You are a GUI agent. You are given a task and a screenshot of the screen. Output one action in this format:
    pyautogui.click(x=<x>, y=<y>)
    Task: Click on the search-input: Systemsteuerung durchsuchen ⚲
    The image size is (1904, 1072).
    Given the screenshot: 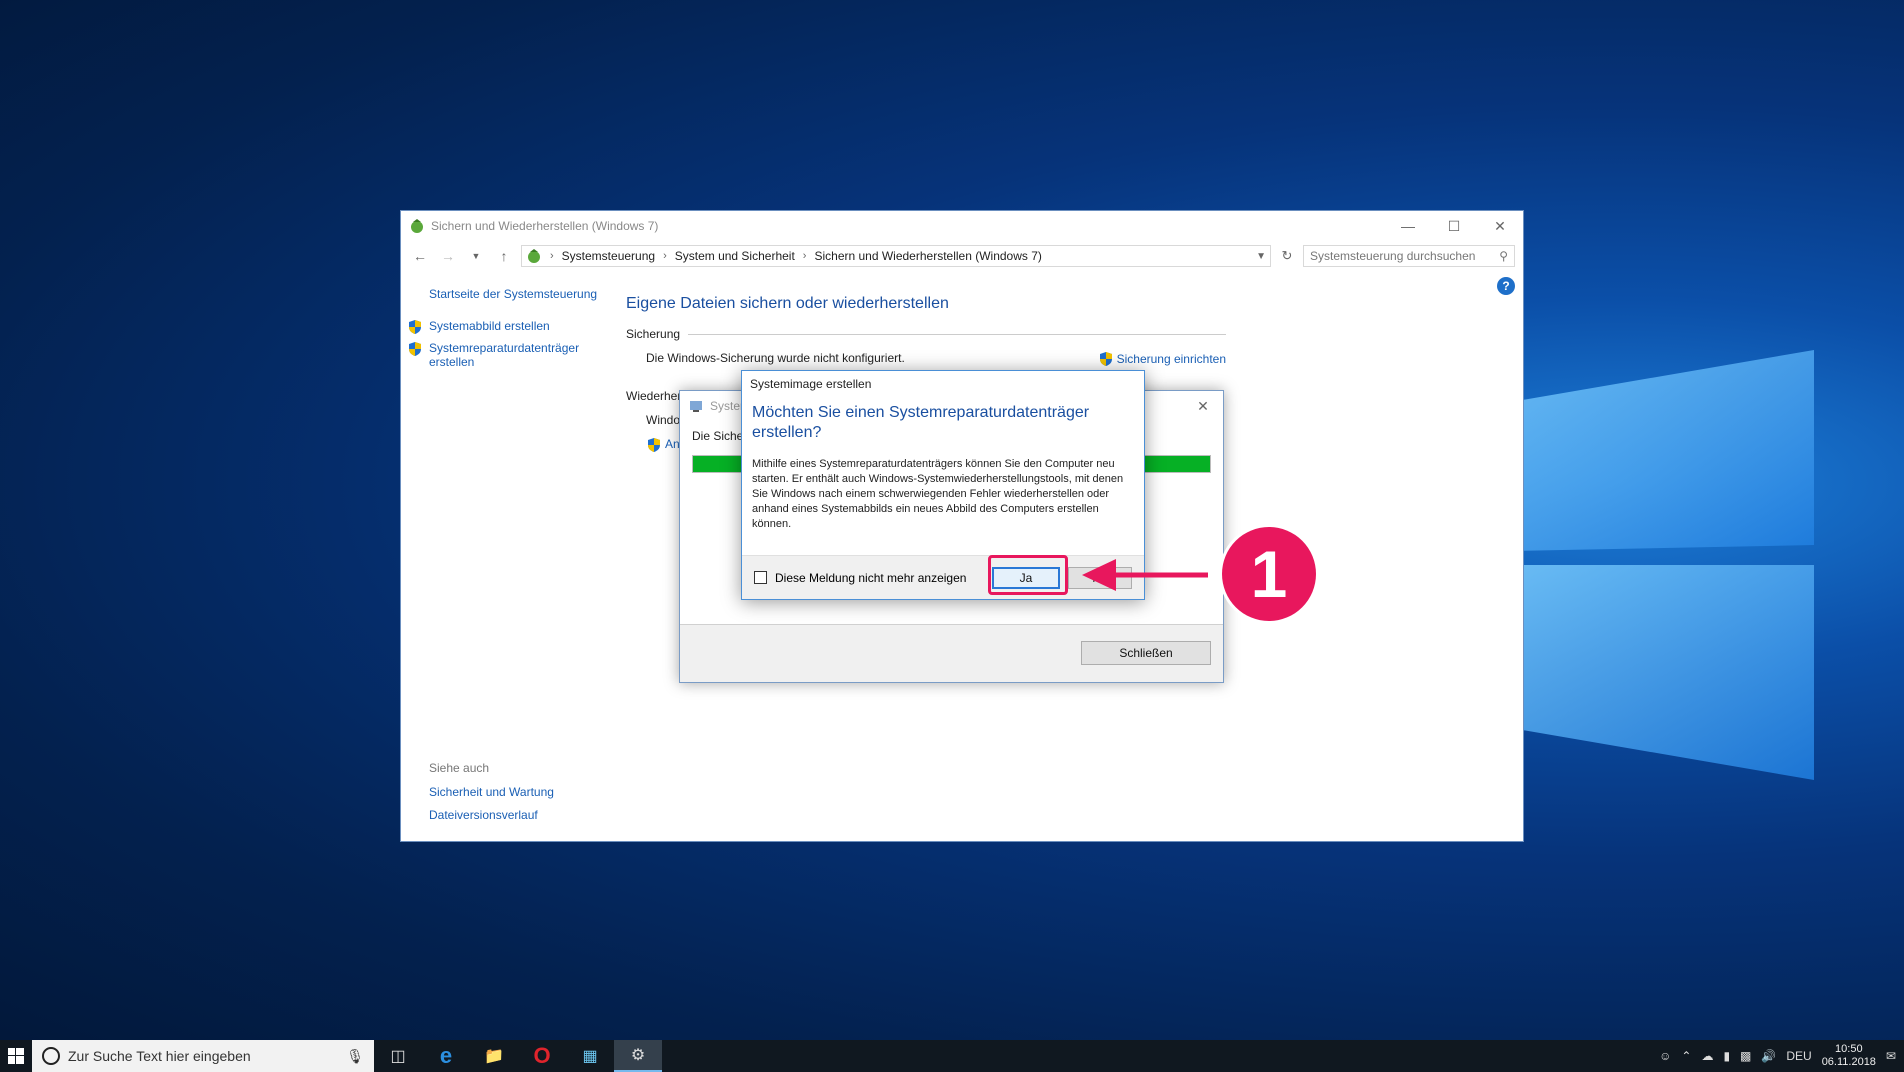 What is the action you would take?
    pyautogui.click(x=1409, y=256)
    